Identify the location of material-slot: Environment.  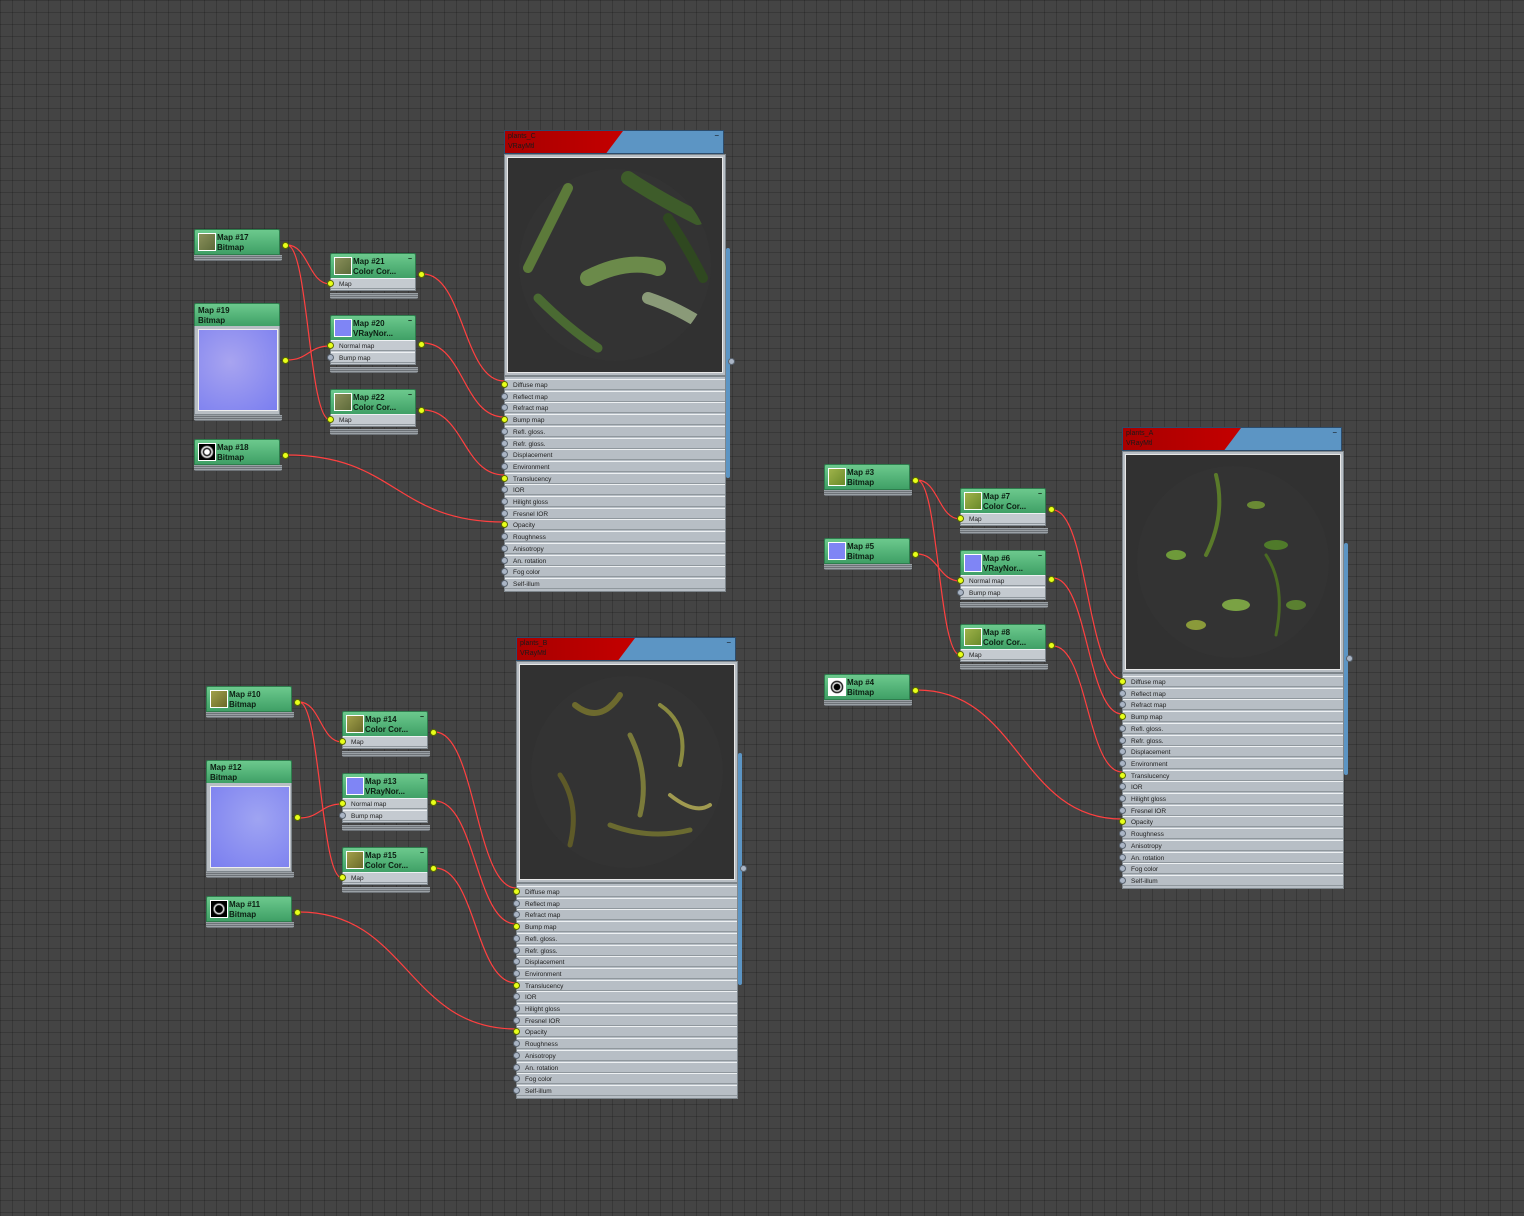
(627, 973).